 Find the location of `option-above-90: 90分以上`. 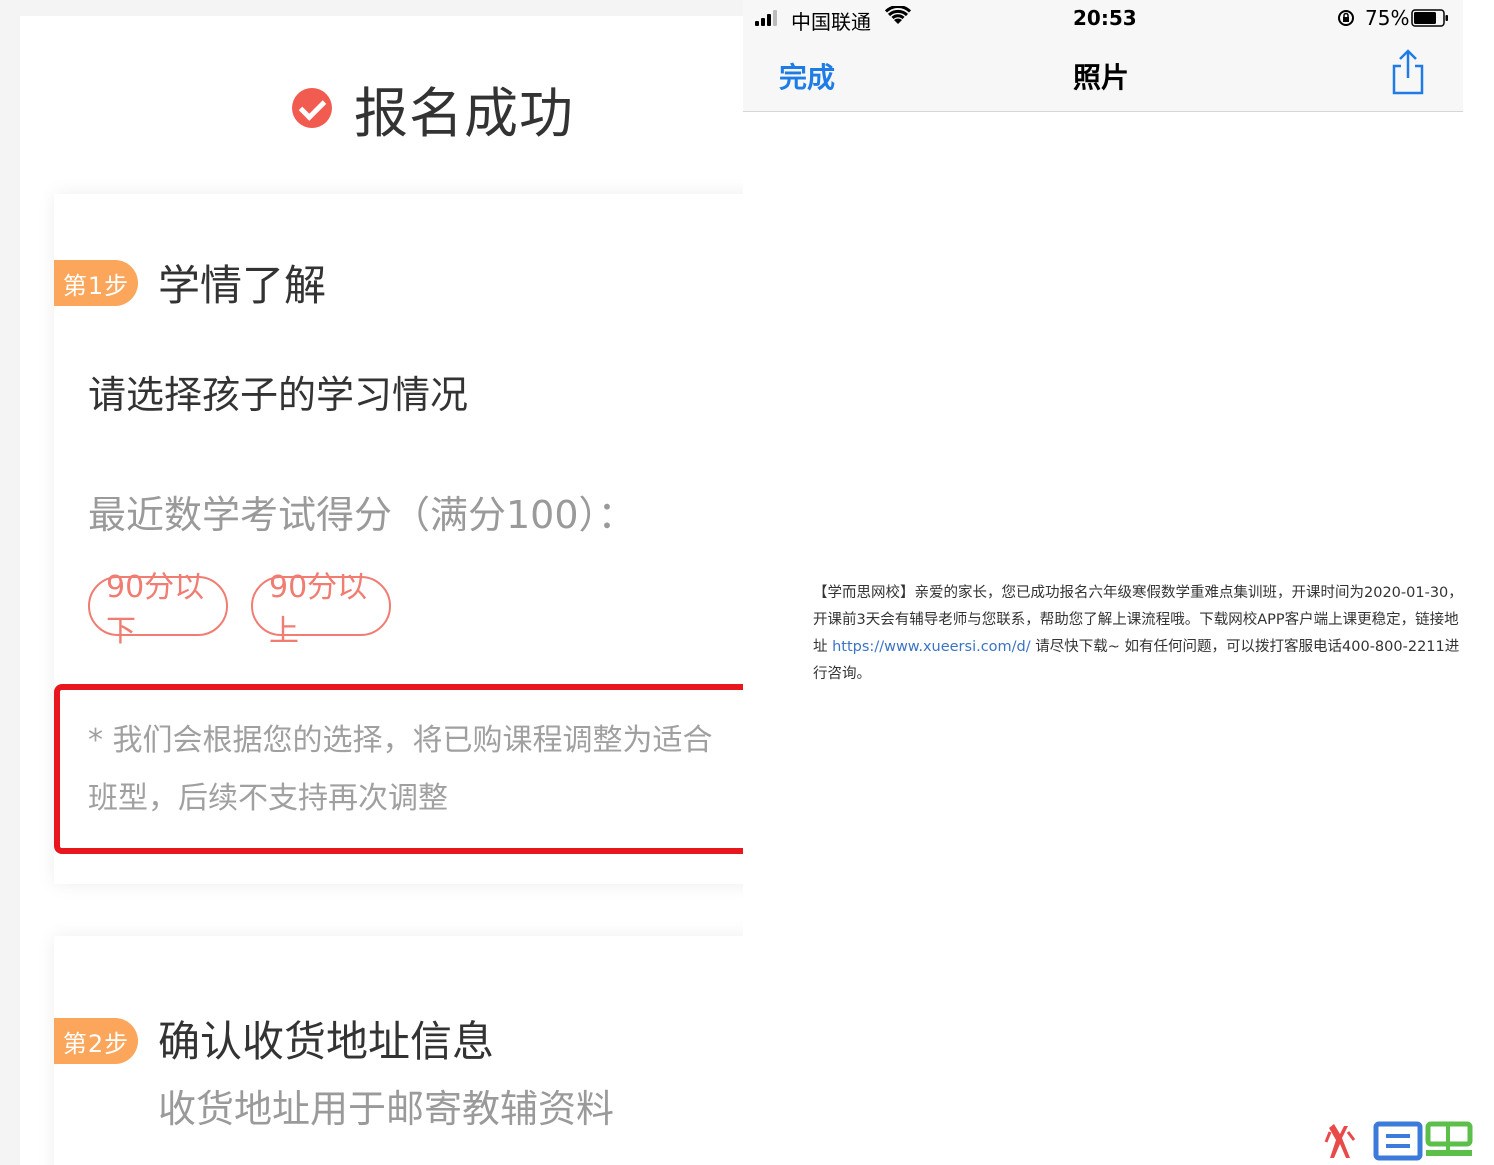

option-above-90: 90分以上 is located at coordinates (321, 609).